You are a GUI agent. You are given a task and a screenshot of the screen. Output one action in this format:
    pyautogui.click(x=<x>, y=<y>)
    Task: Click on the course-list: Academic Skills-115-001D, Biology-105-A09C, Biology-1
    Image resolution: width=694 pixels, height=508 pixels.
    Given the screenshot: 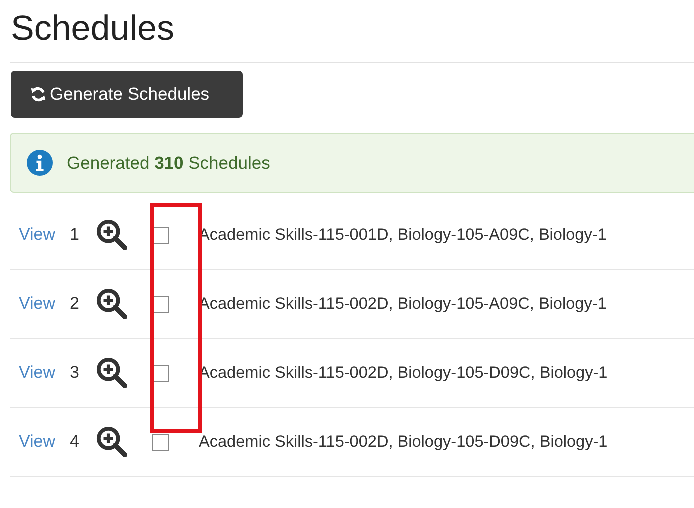 What is the action you would take?
    pyautogui.click(x=403, y=235)
    